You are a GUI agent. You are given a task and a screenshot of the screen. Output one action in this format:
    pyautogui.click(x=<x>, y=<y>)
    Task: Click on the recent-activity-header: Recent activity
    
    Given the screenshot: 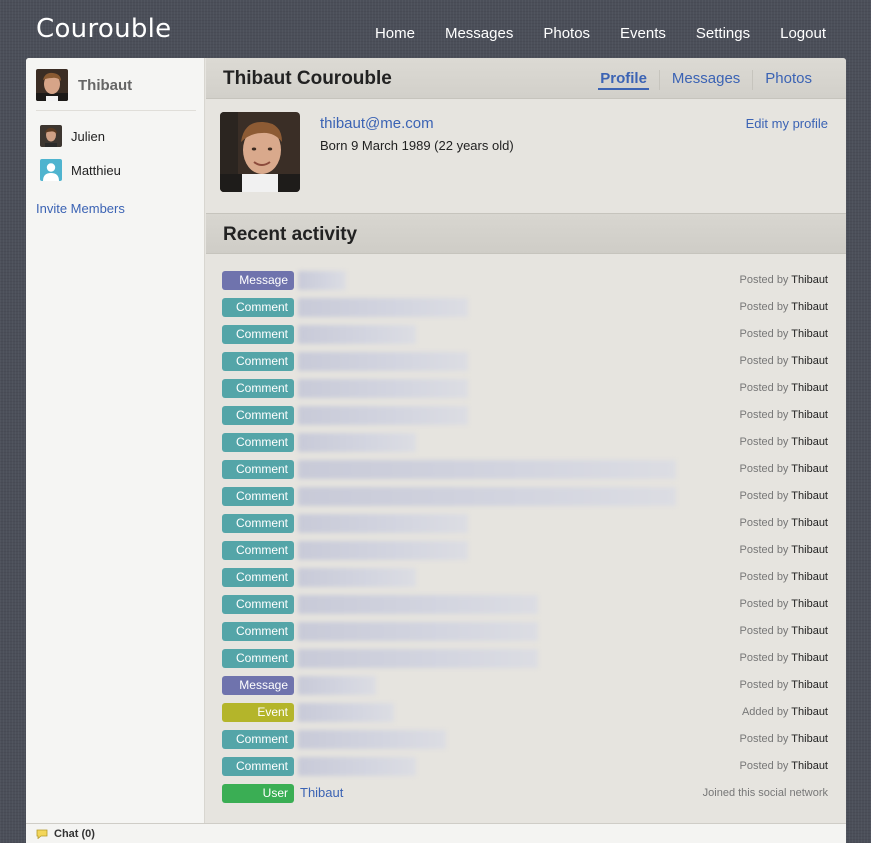 What is the action you would take?
    pyautogui.click(x=526, y=233)
    